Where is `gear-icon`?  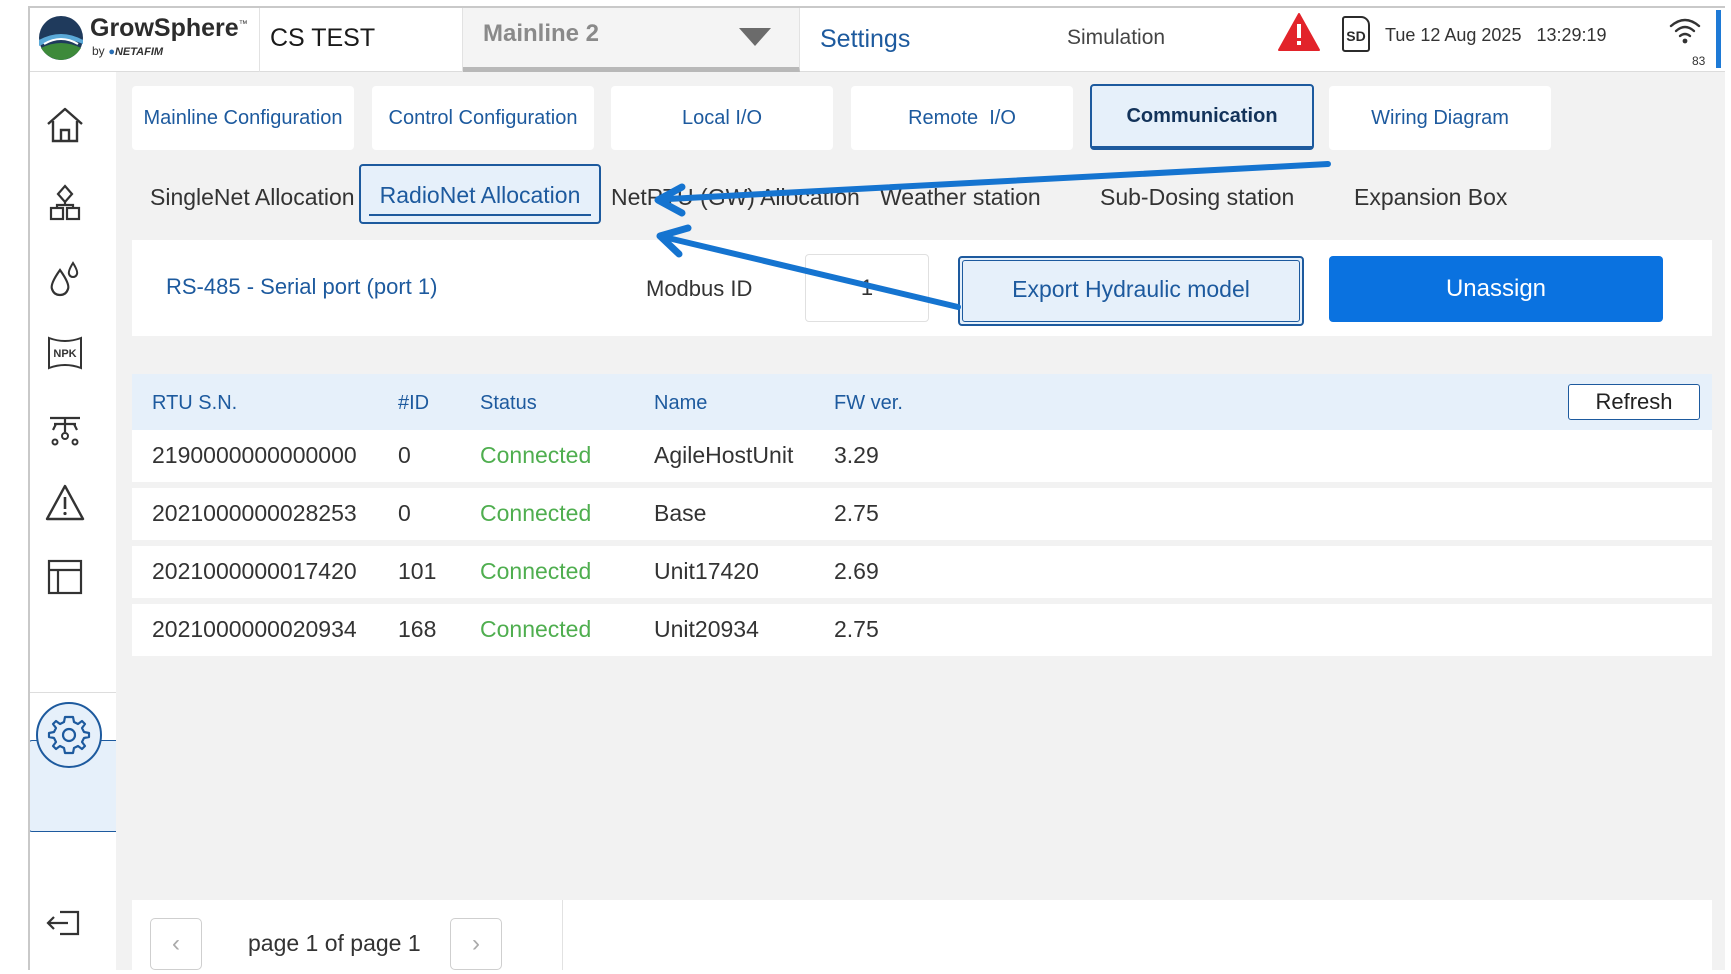 gear-icon is located at coordinates (69, 735).